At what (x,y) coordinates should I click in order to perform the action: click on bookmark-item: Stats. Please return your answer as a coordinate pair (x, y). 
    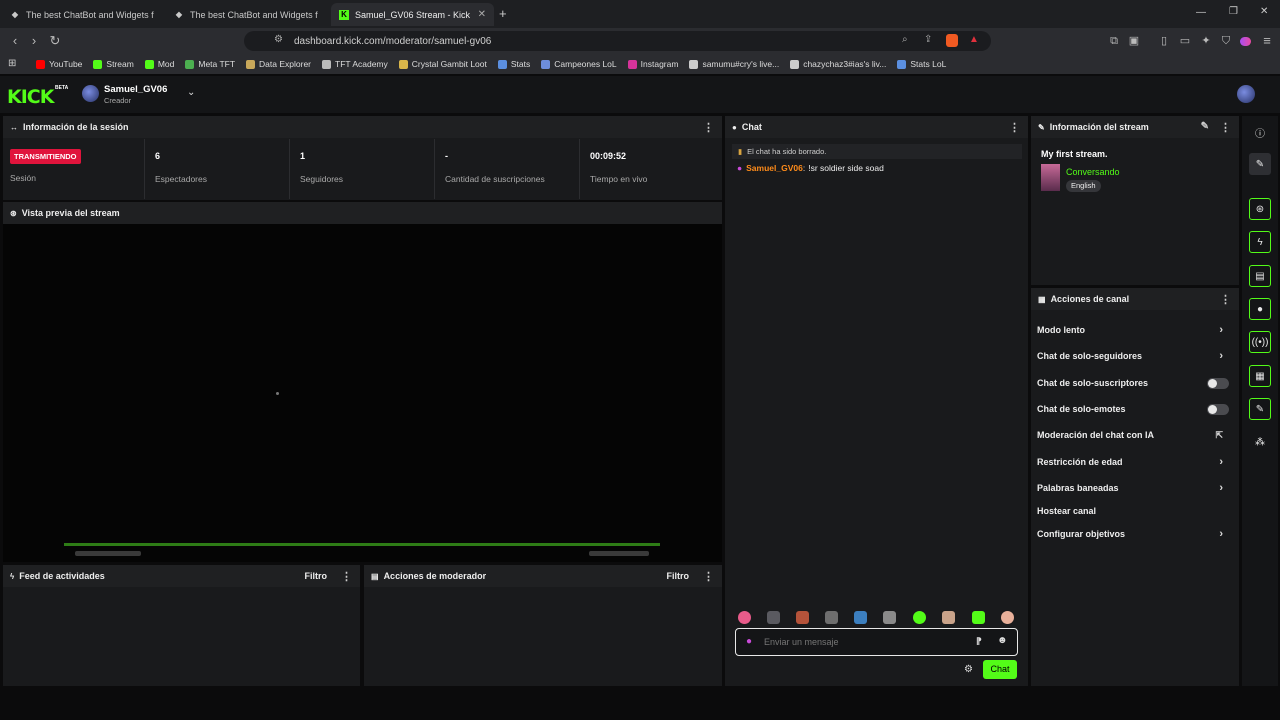
    Looking at the image, I should click on (514, 64).